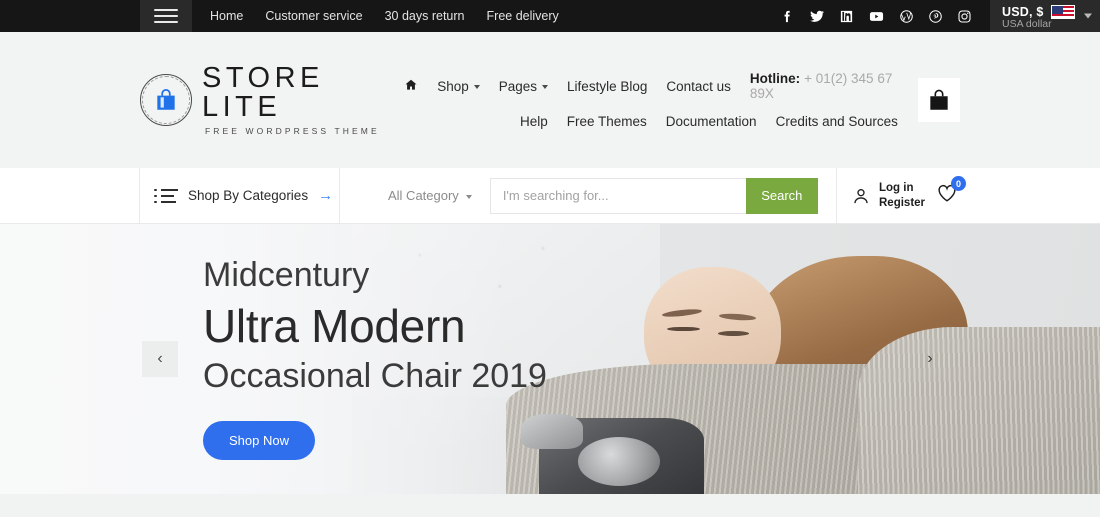 This screenshot has height=517, width=1100. Describe the element at coordinates (906, 16) in the screenshot. I see `wordpress-icon` at that location.